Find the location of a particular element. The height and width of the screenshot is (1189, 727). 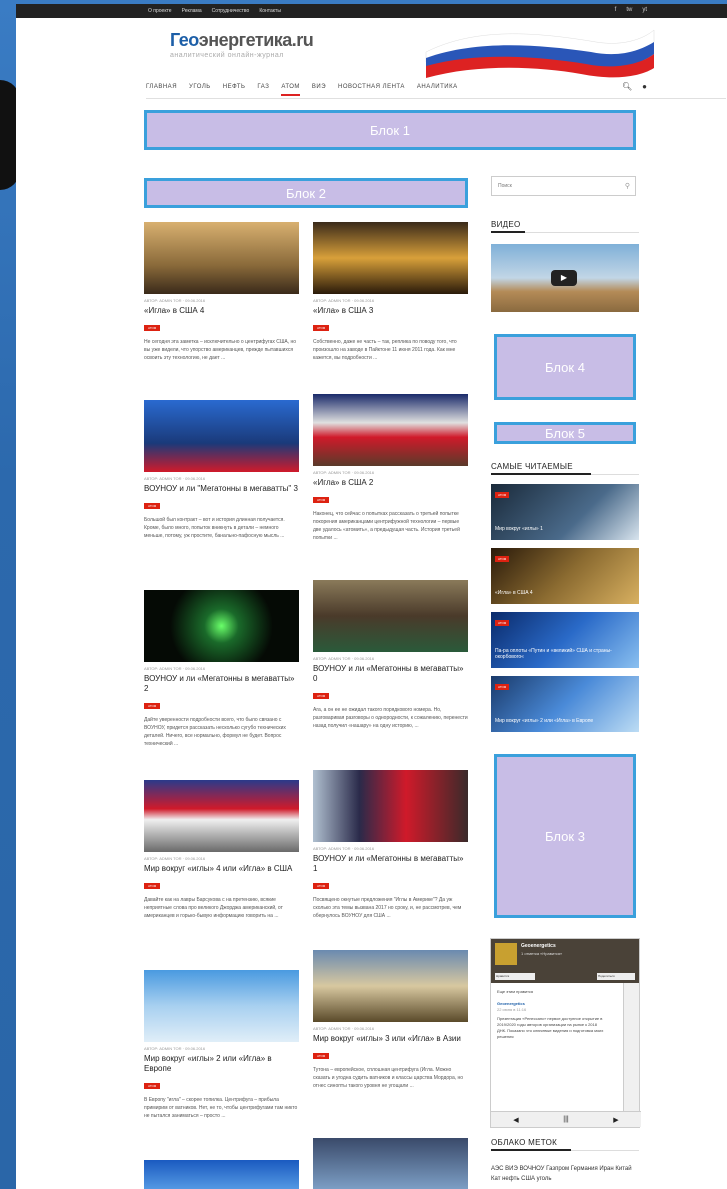

logo-subtitle: аналитический онлайн-журнал is located at coordinates (227, 55).